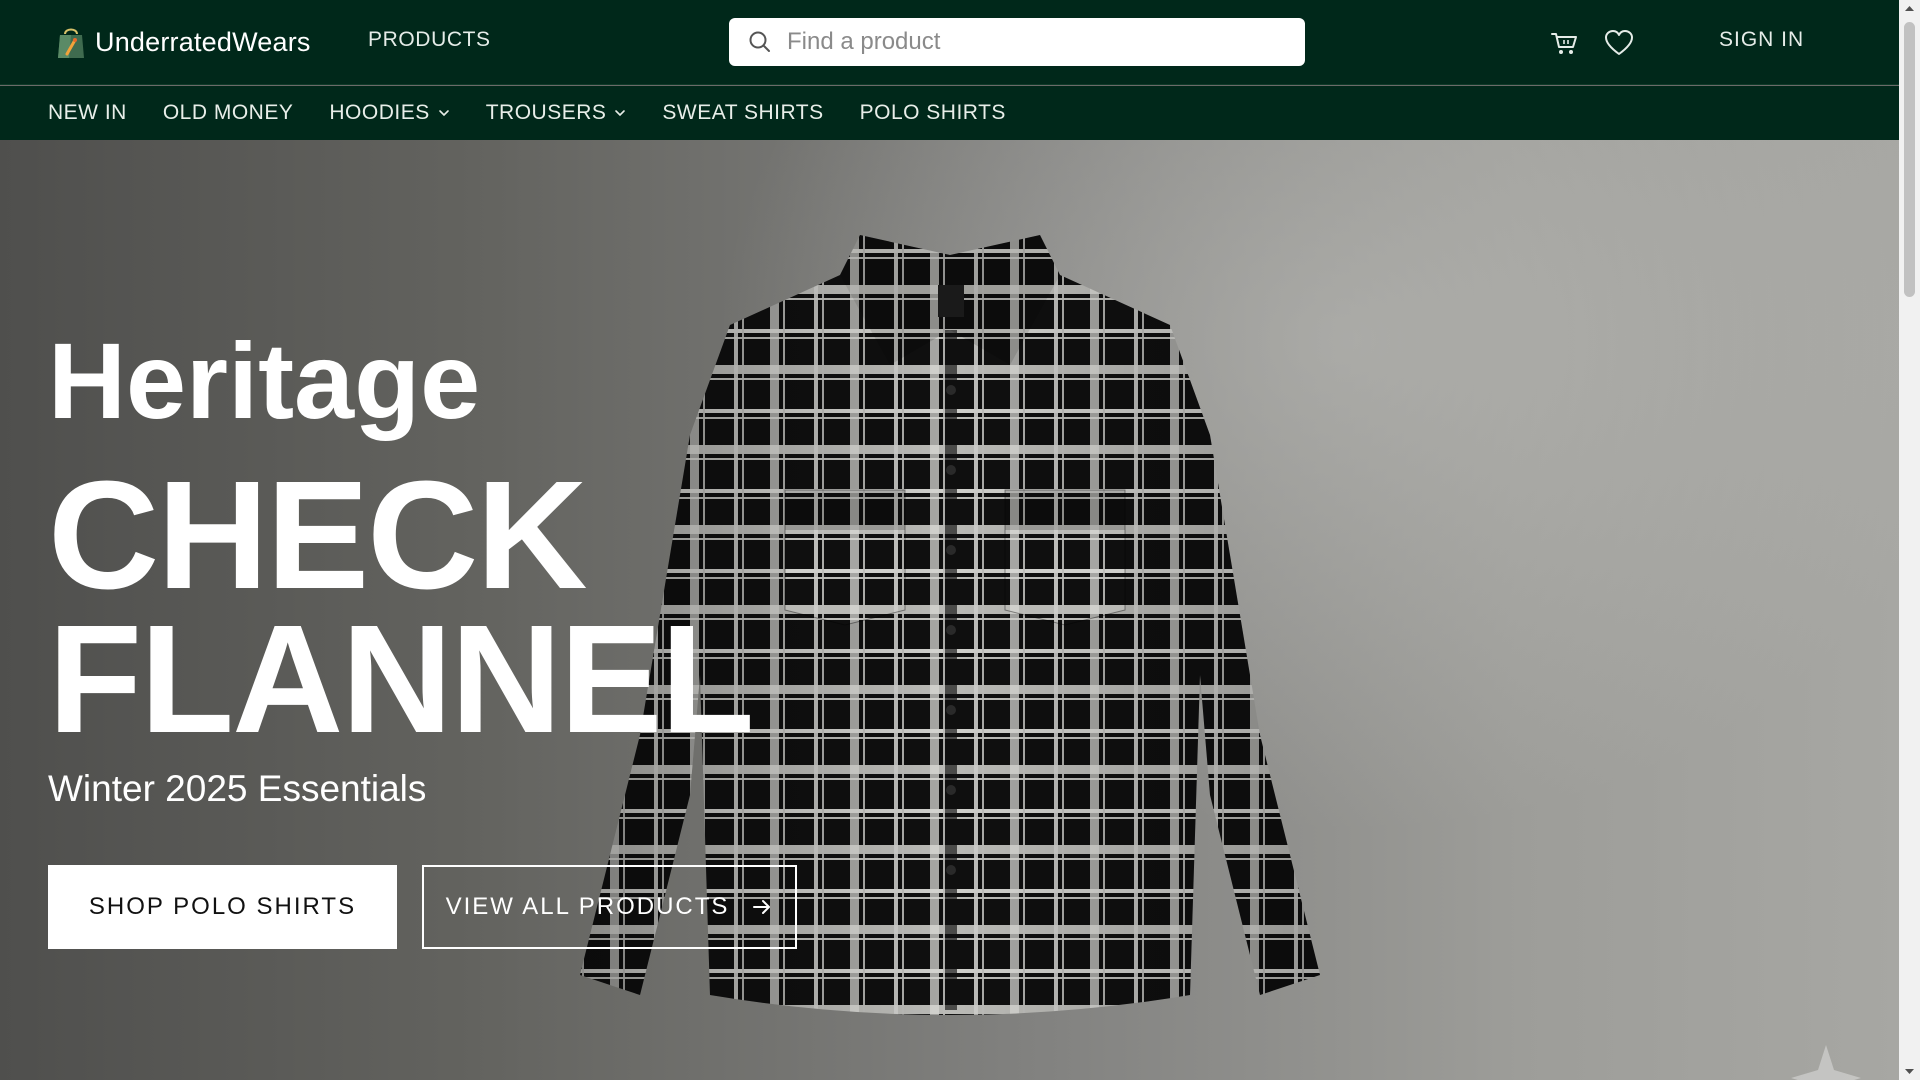  Describe the element at coordinates (1909, 159) in the screenshot. I see `scrollbar-thumb` at that location.